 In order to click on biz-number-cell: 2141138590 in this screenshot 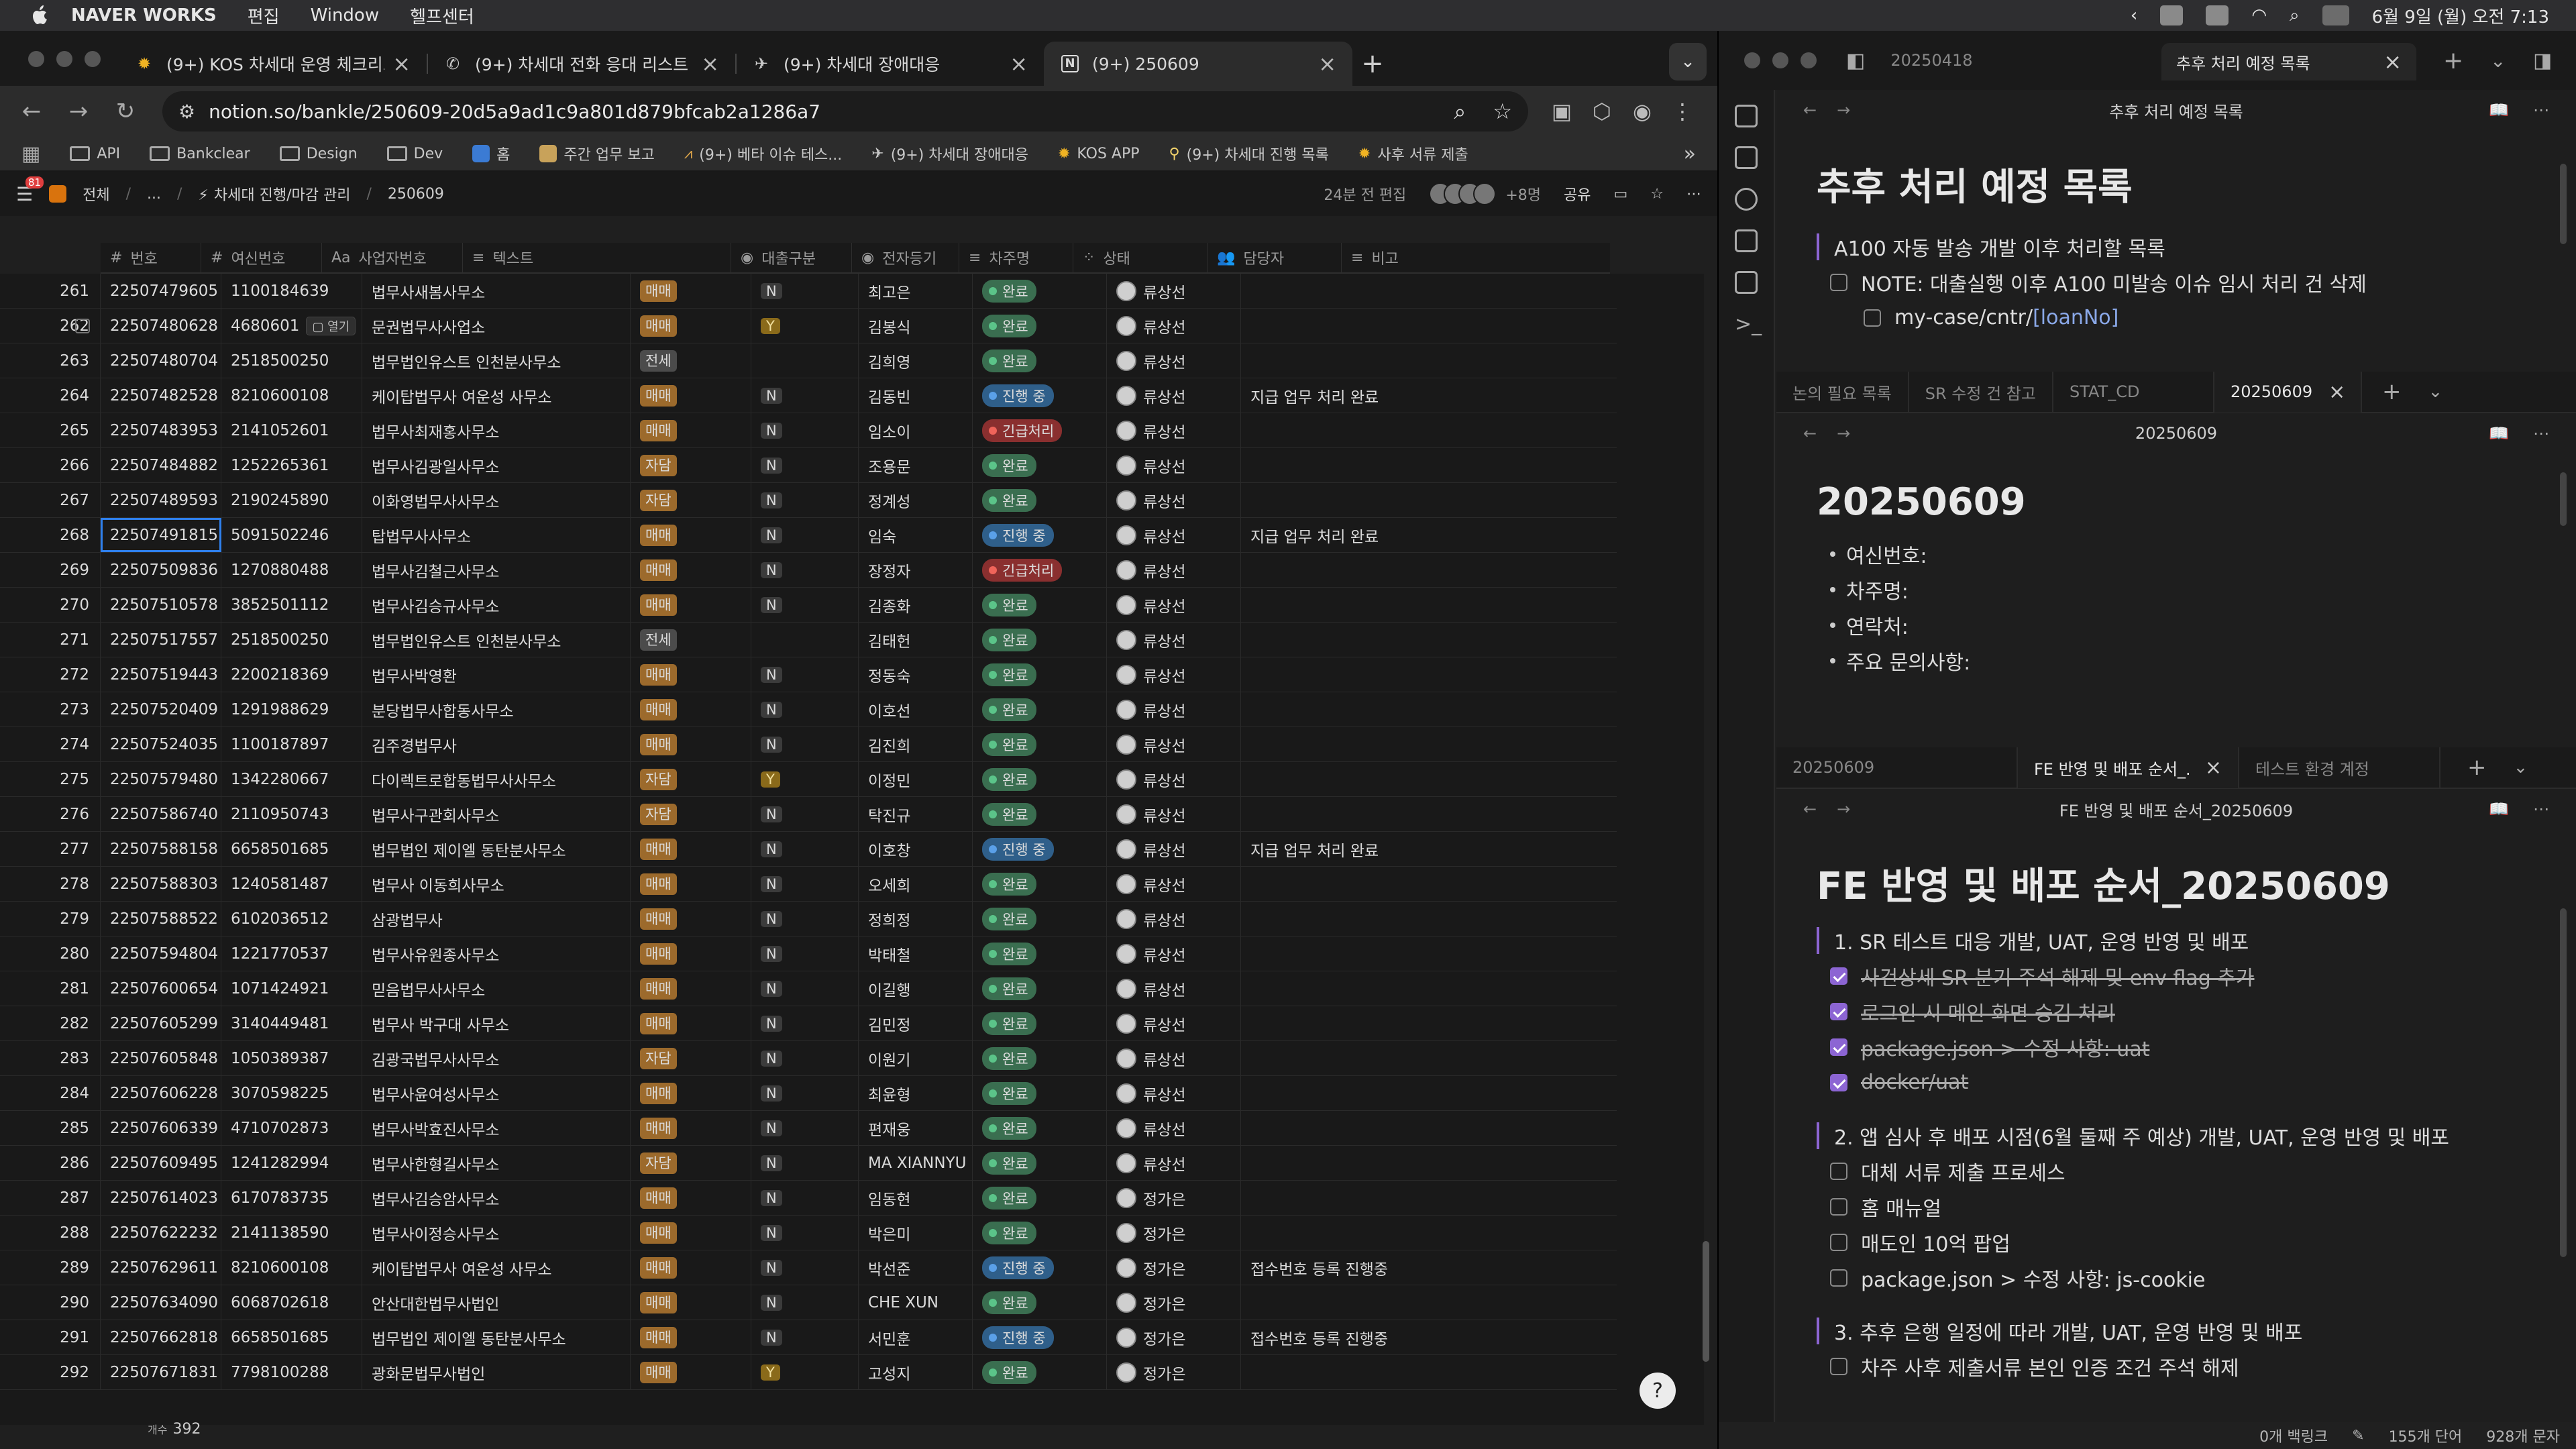, I will do `click(291, 1233)`.